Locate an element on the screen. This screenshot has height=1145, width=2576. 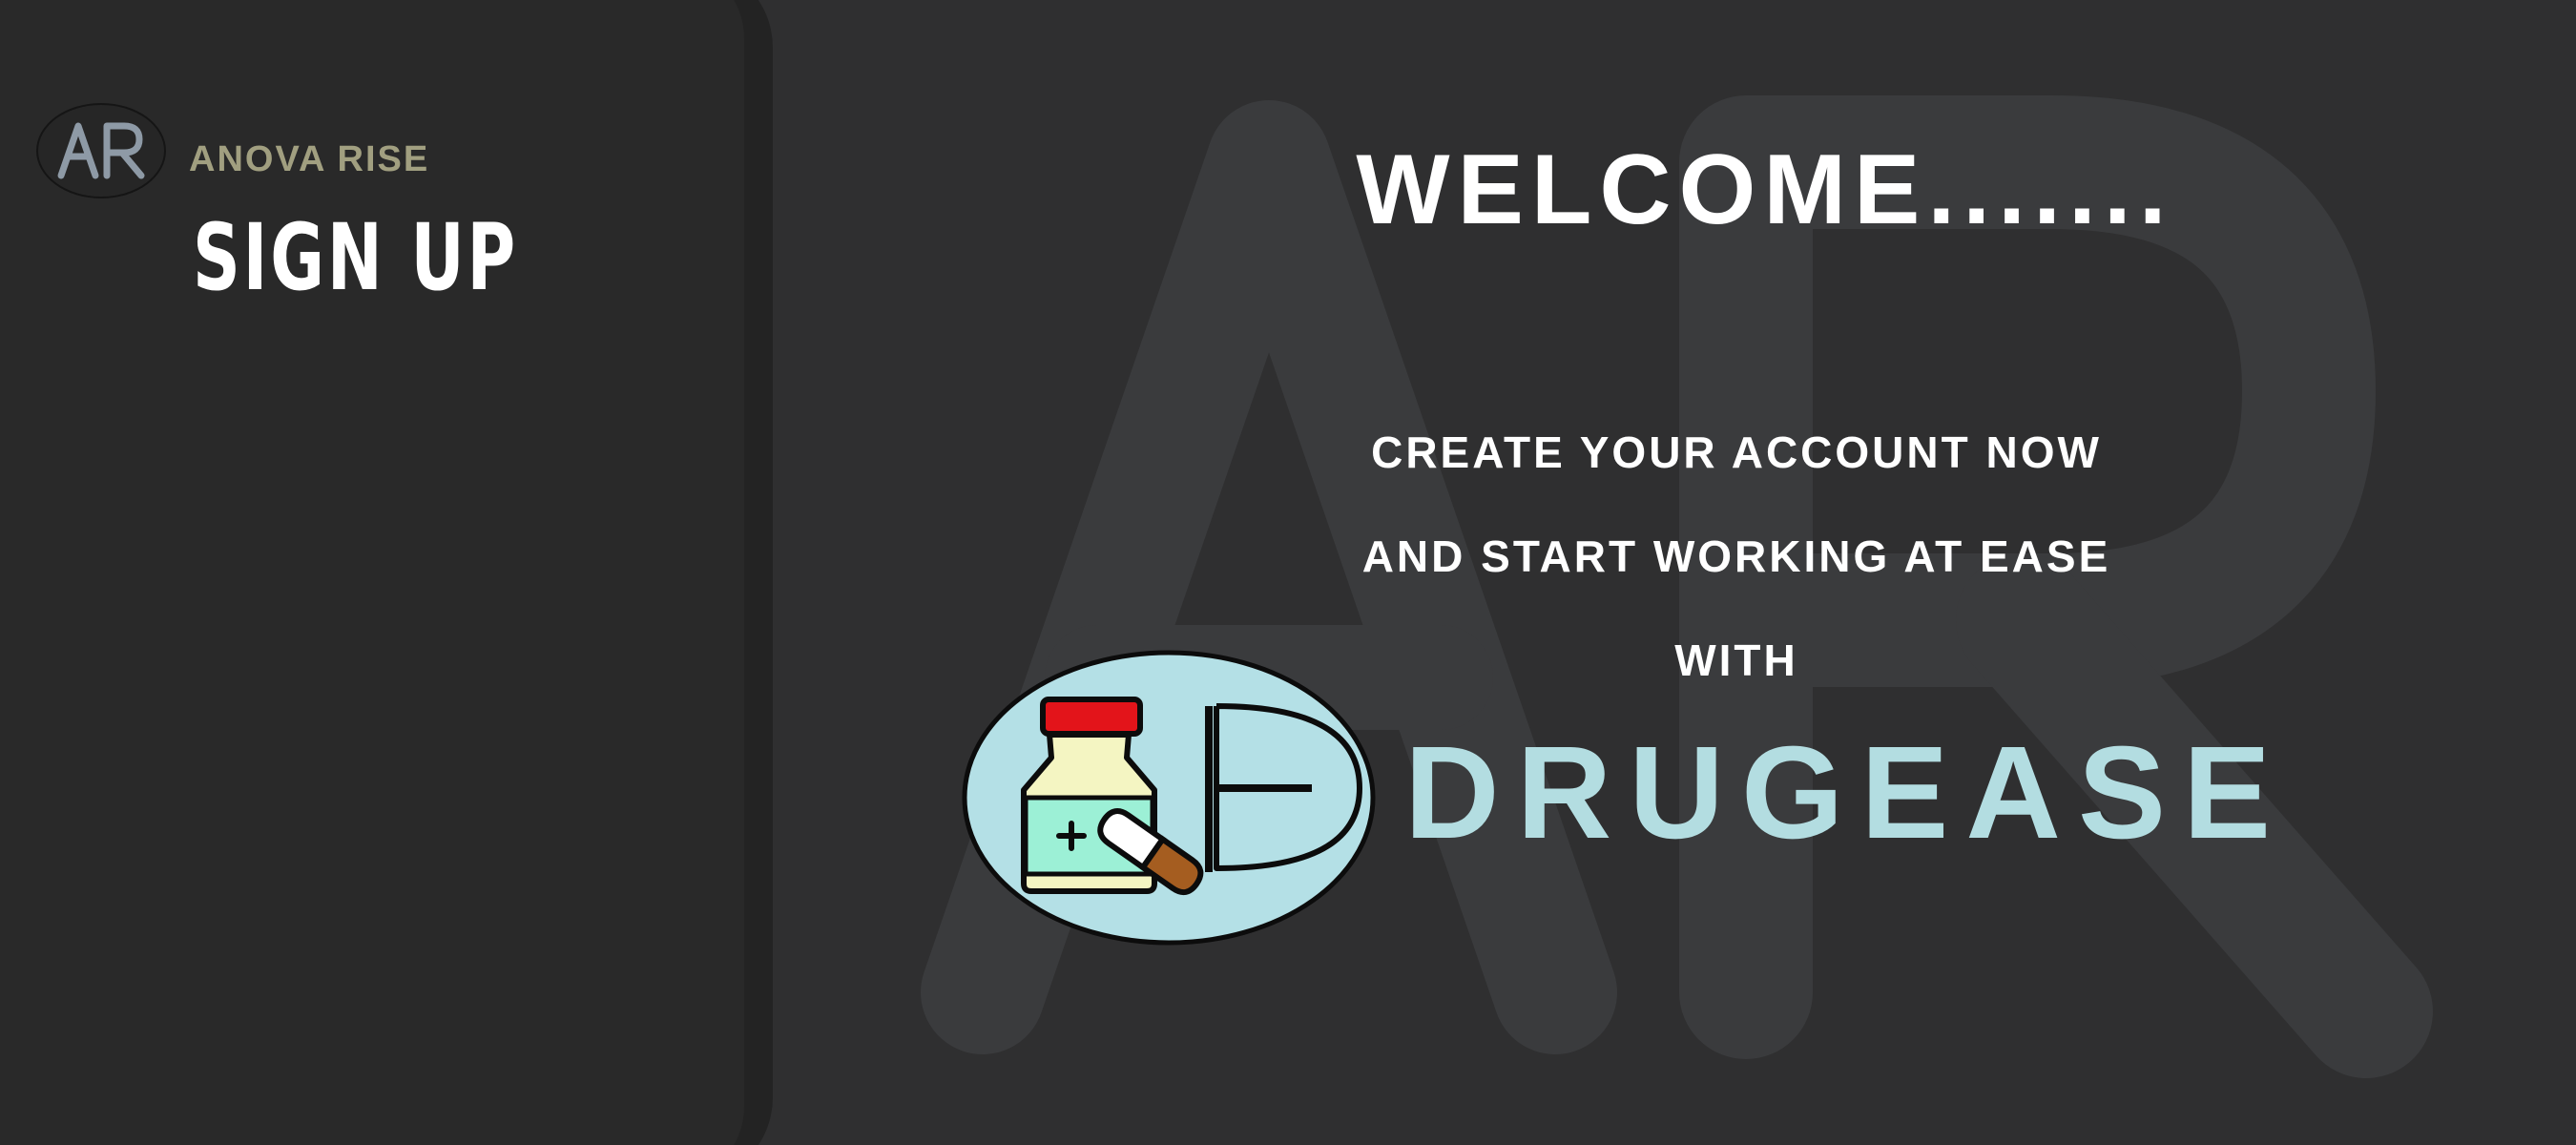
ar-monogram-icon is located at coordinates (101, 151).